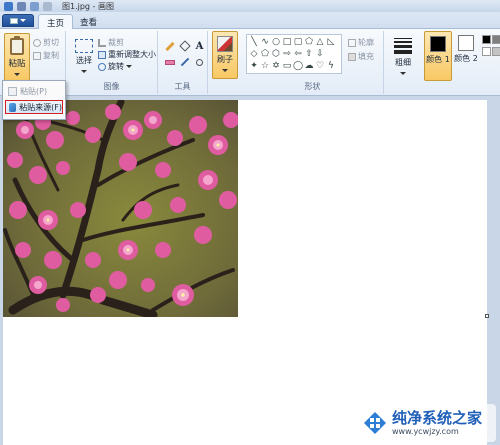 The image size is (500, 445). I want to click on scissors-icon, so click(37, 42).